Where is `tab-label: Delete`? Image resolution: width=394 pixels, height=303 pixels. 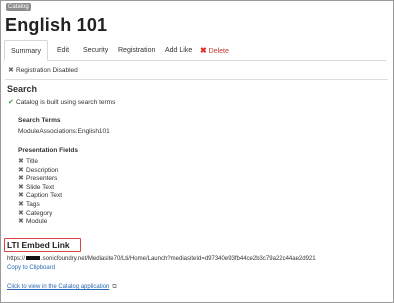 tab-label: Delete is located at coordinates (218, 51).